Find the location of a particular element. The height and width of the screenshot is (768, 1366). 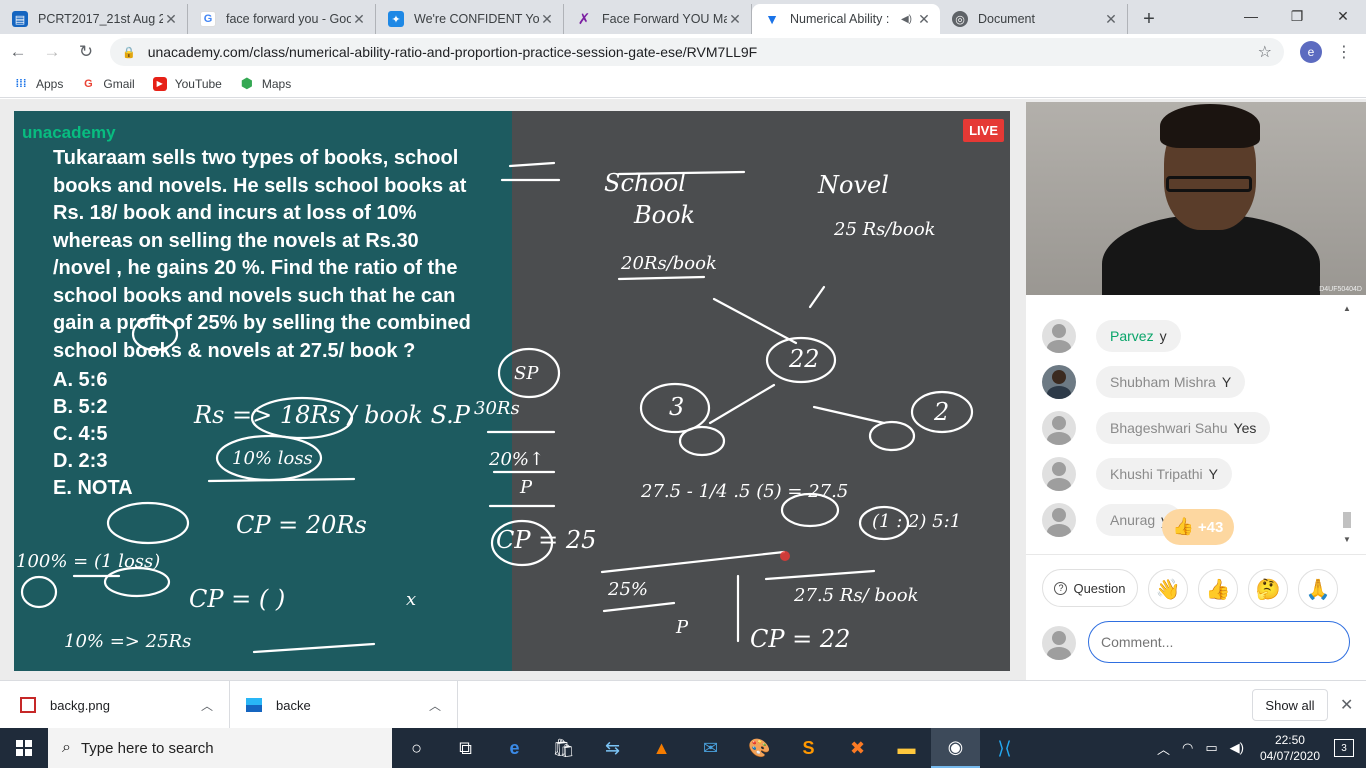

tab-google-search: G face forward you - Goo ✕ is located at coordinates (282, 19).